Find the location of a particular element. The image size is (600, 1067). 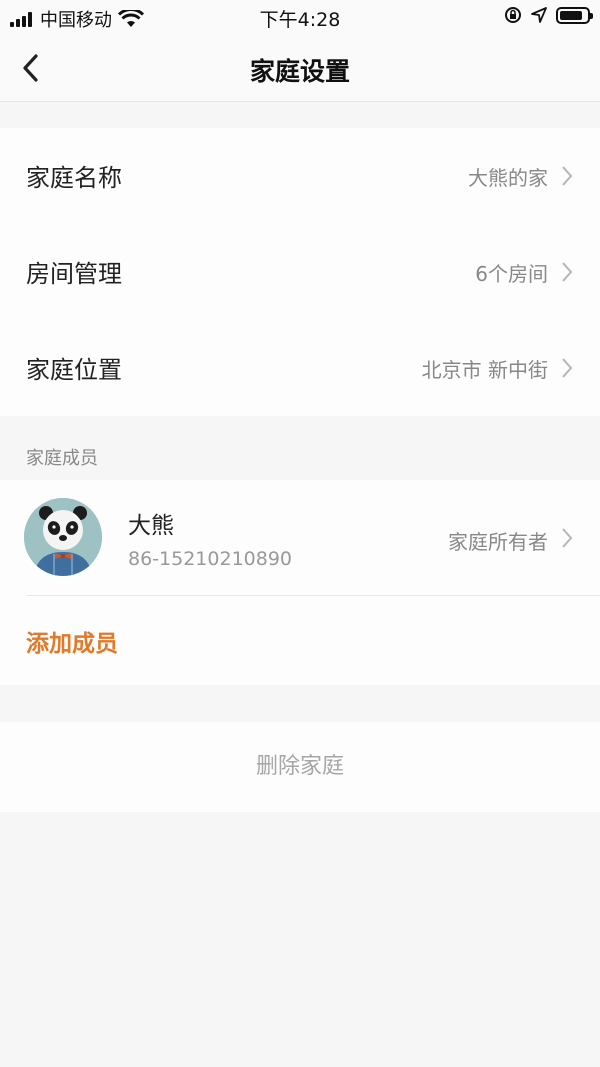

page-title: 家庭设置 is located at coordinates (299, 71).